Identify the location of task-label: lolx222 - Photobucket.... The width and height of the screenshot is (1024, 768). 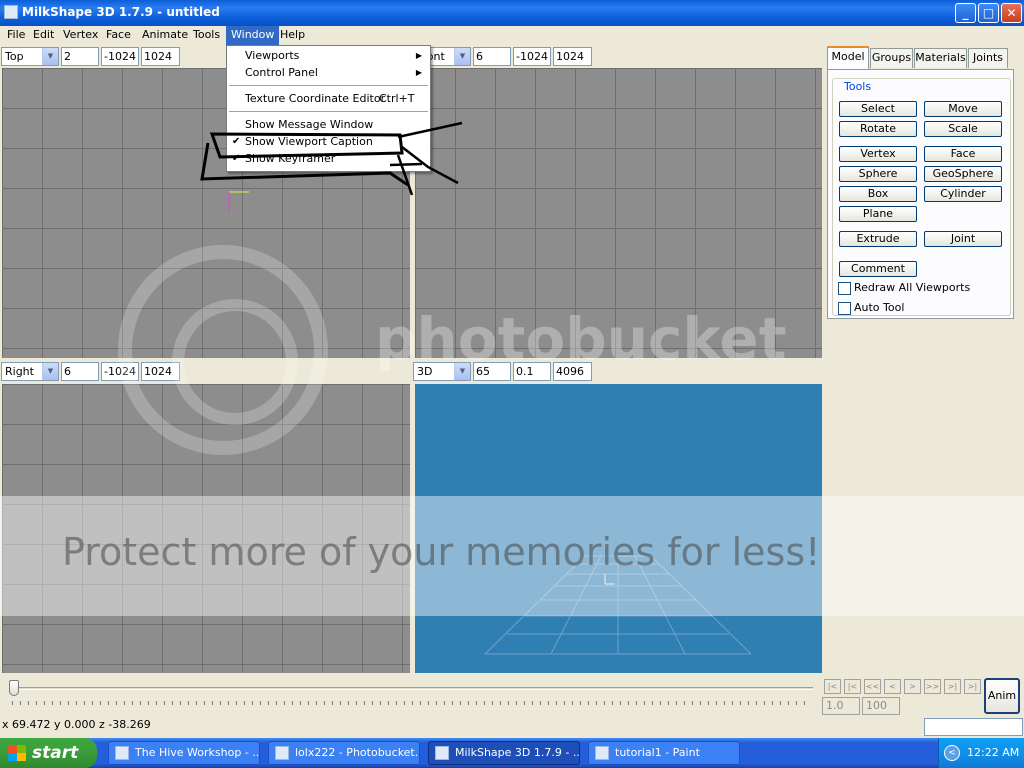
(357, 752).